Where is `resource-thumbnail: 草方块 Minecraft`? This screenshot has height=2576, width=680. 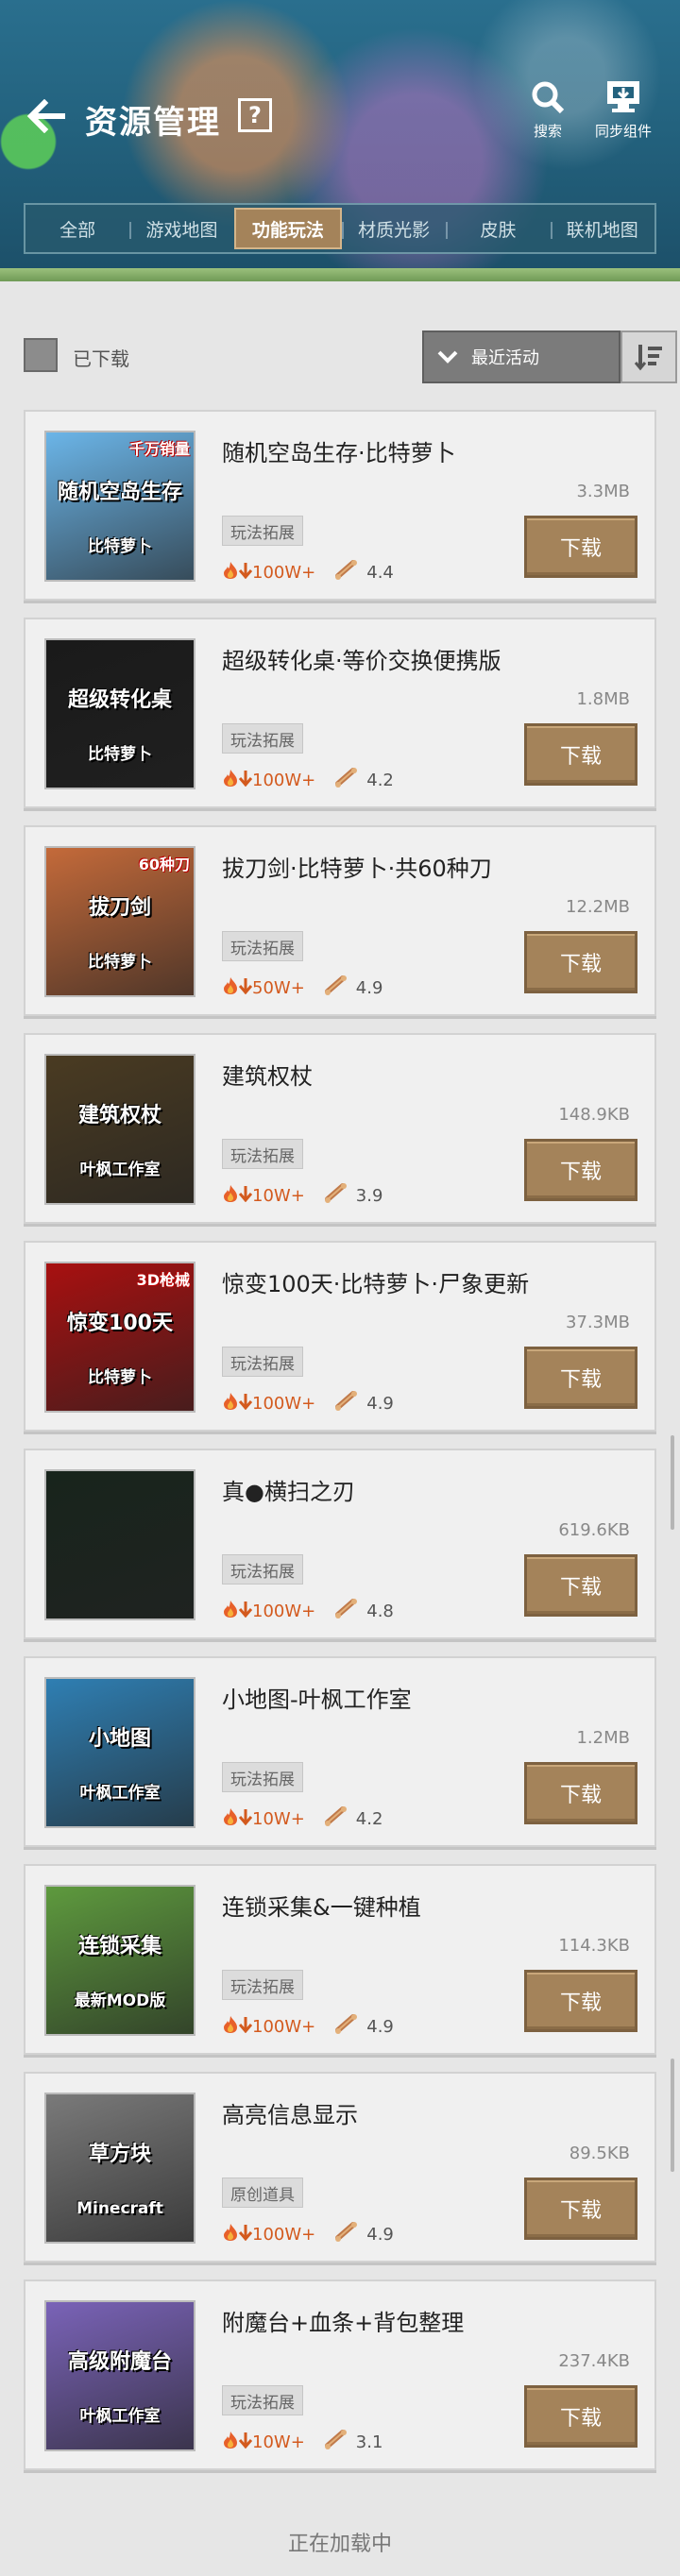
resource-thumbnail: 草方块 Minecraft is located at coordinates (120, 2168).